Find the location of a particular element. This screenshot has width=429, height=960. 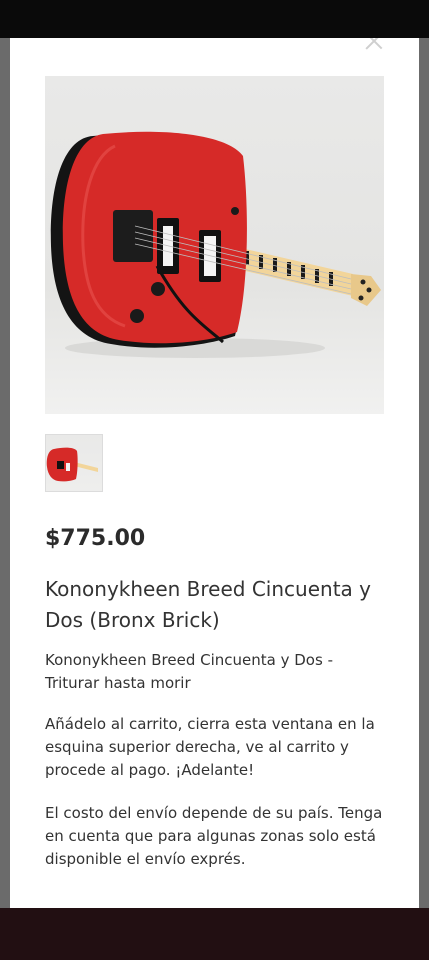

navigation-bar is located at coordinates (214, 934).